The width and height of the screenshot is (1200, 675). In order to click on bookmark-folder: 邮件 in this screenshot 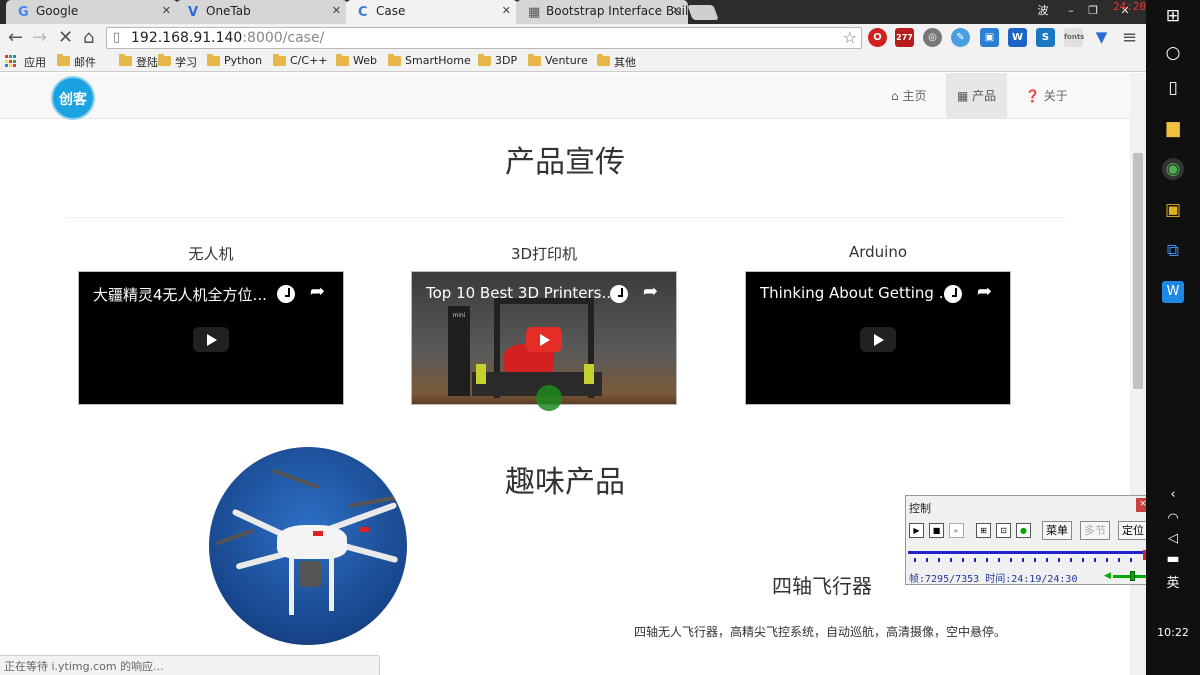, I will do `click(76, 62)`.